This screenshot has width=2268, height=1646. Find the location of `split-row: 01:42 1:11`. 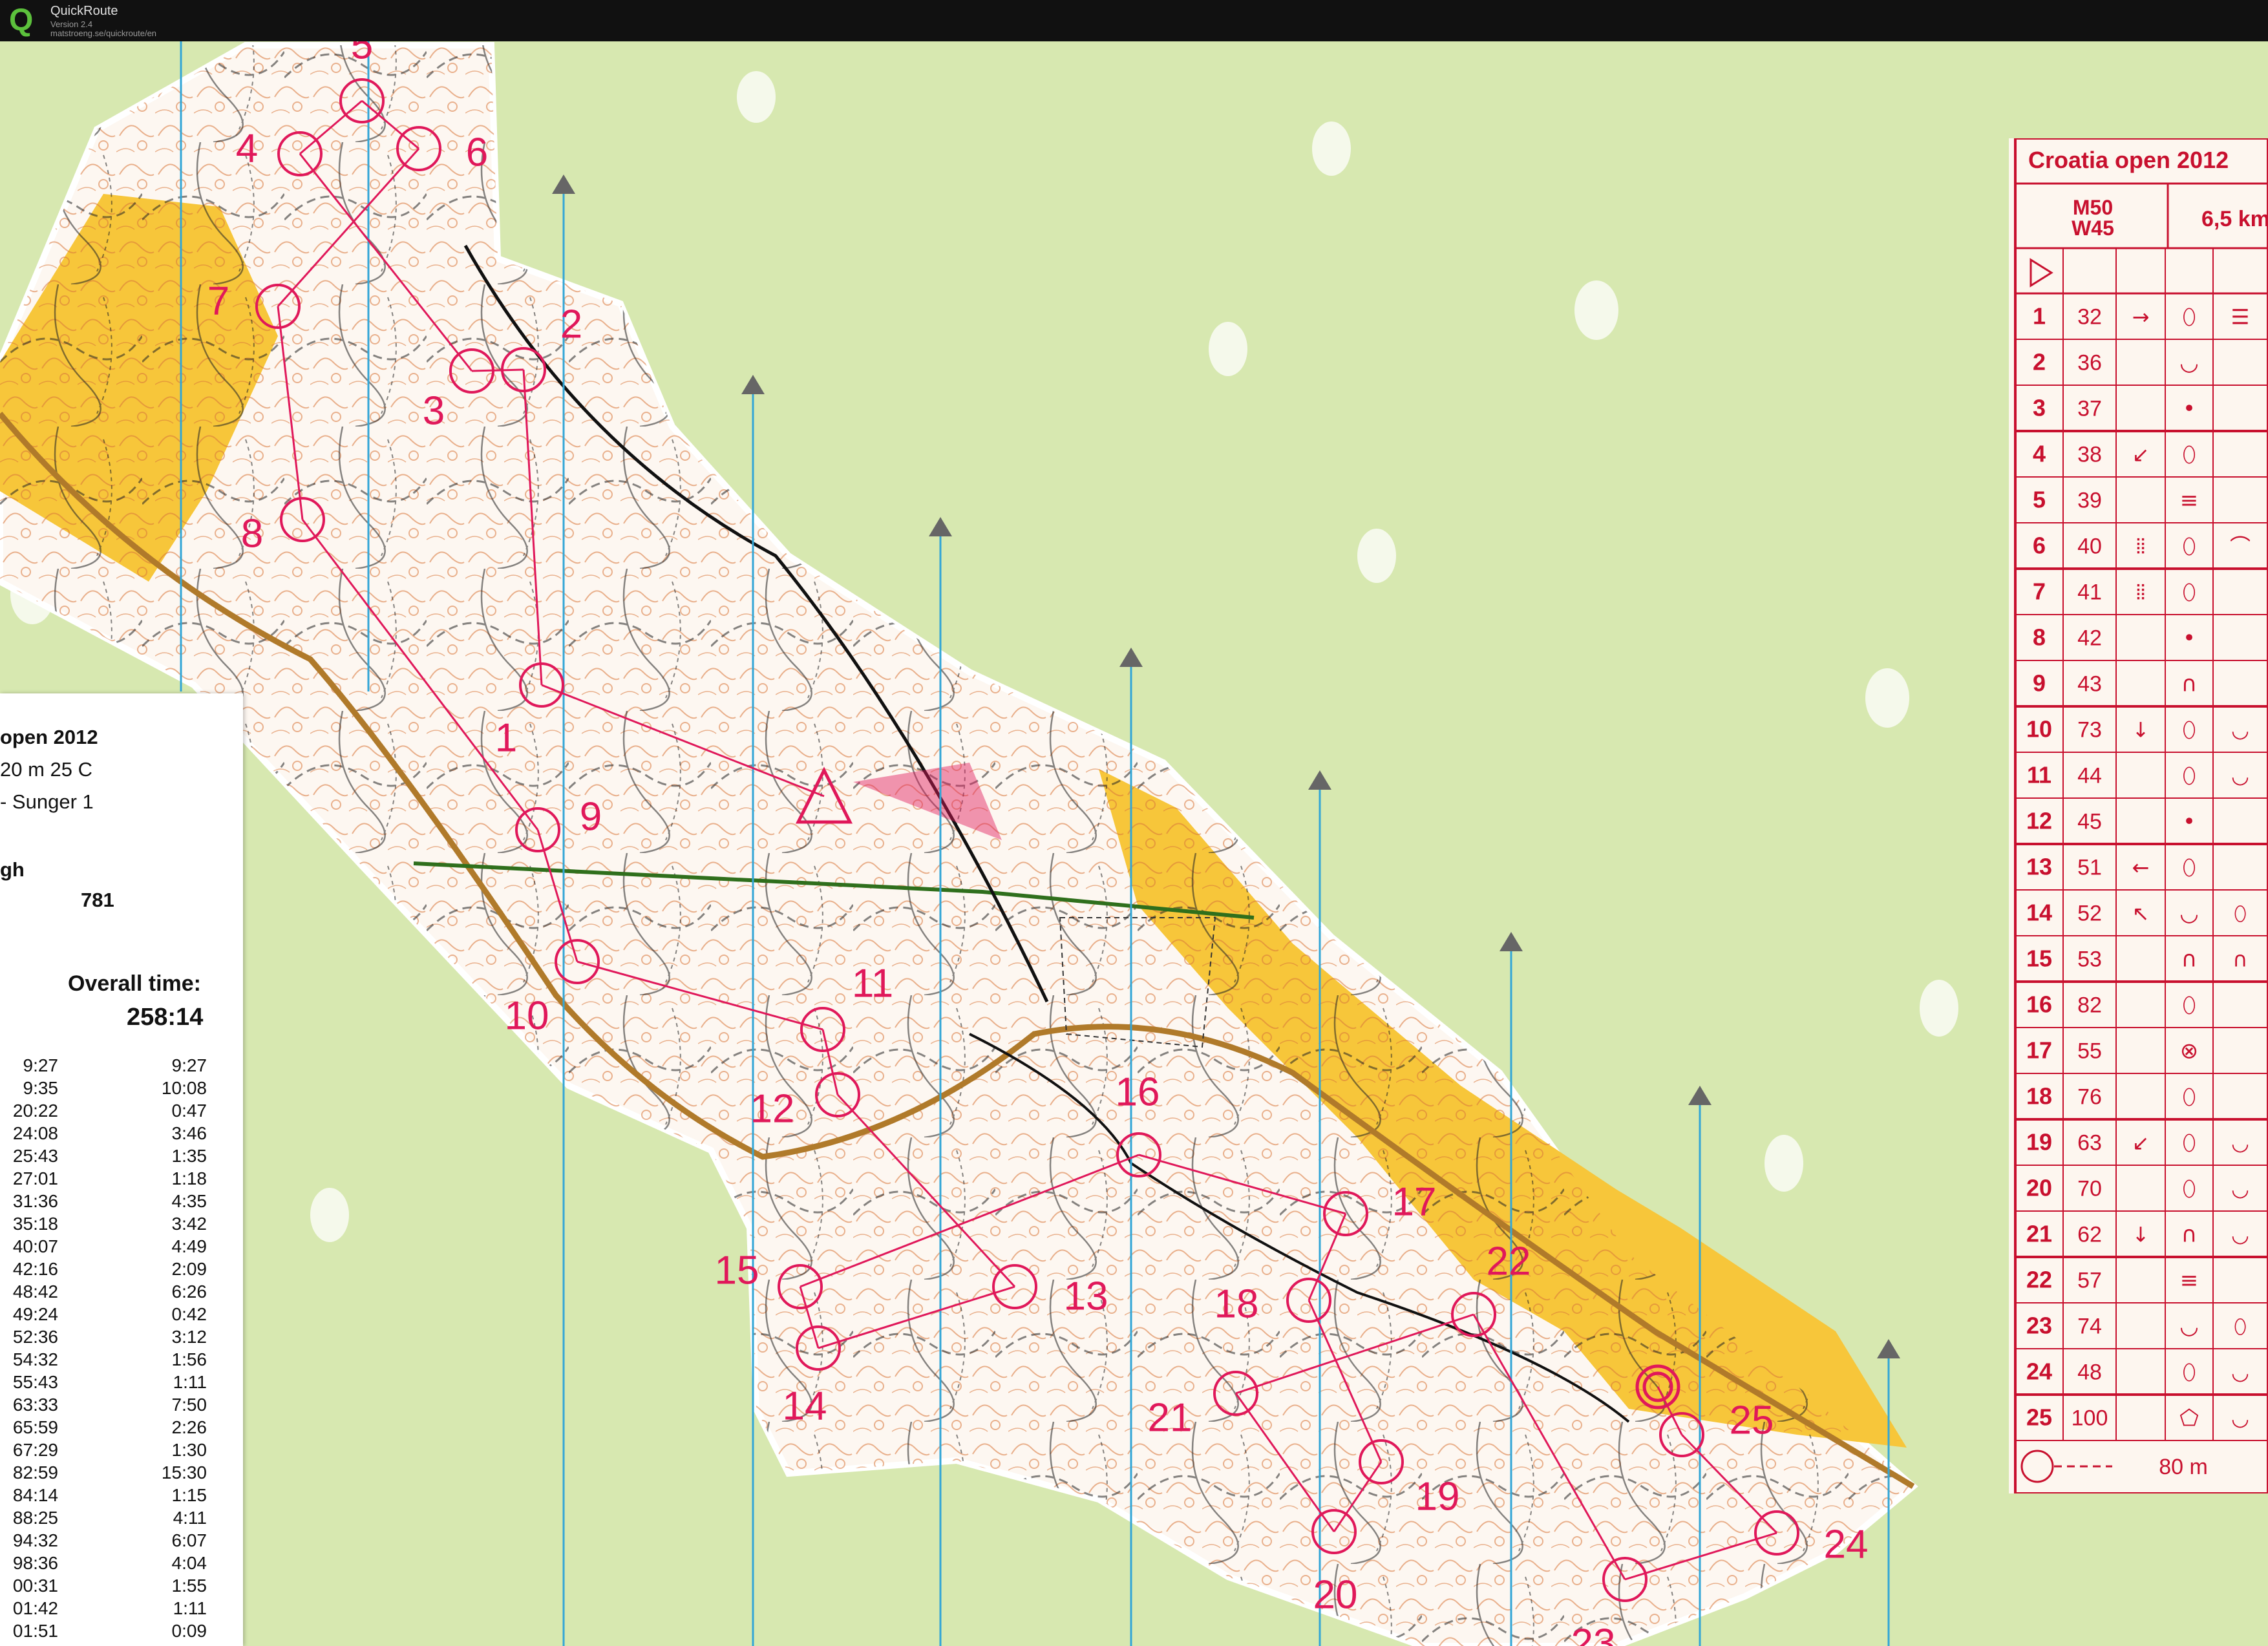

split-row: 01:42 1:11 is located at coordinates (121, 1609).